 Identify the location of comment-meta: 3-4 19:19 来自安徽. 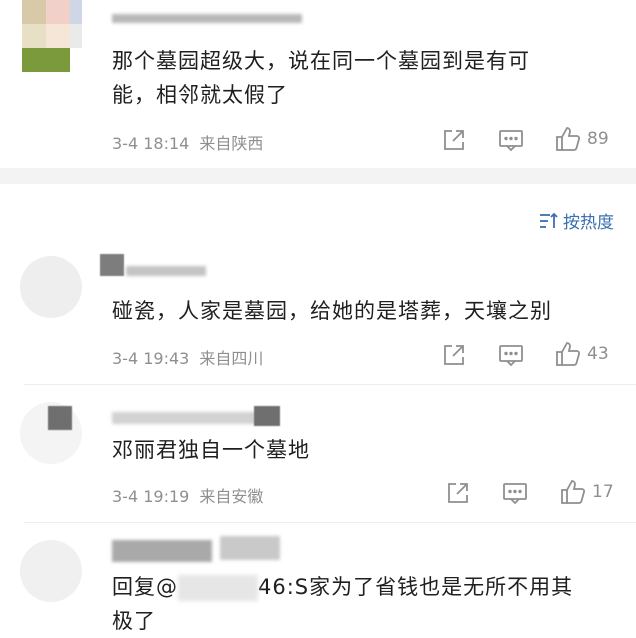
(192, 495).